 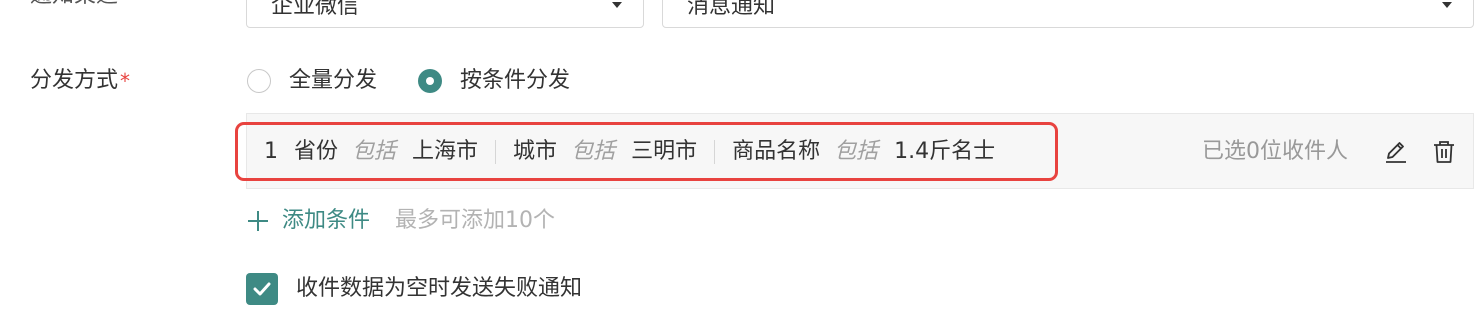 I want to click on notify-type-select-value: 消息通知, so click(x=731, y=9).